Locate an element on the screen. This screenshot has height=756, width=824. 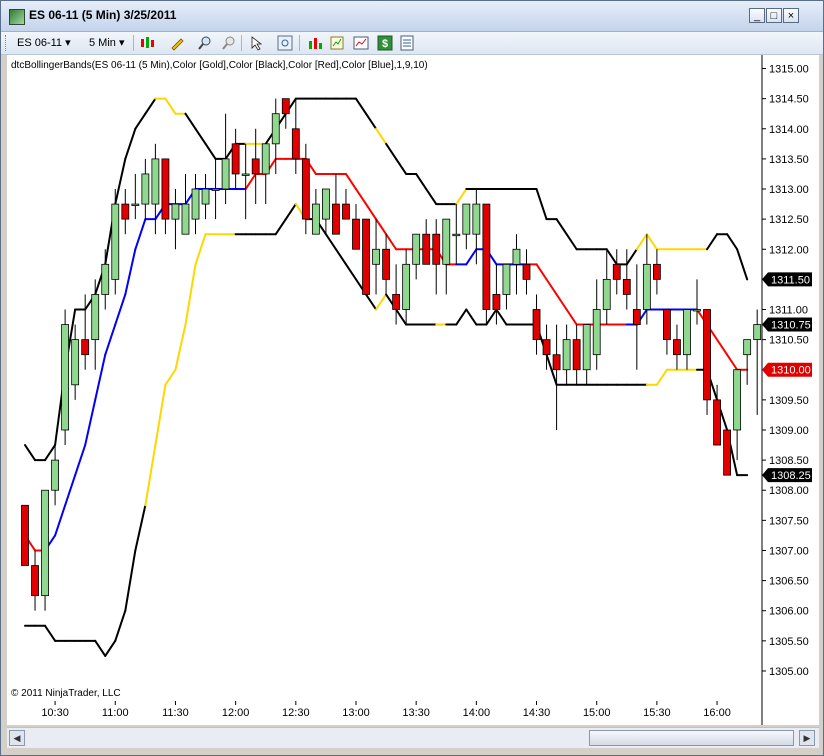
chart-toolbar: ES 06-11 ▾ 5 Min ▾ $ is located at coordinates (412, 43).